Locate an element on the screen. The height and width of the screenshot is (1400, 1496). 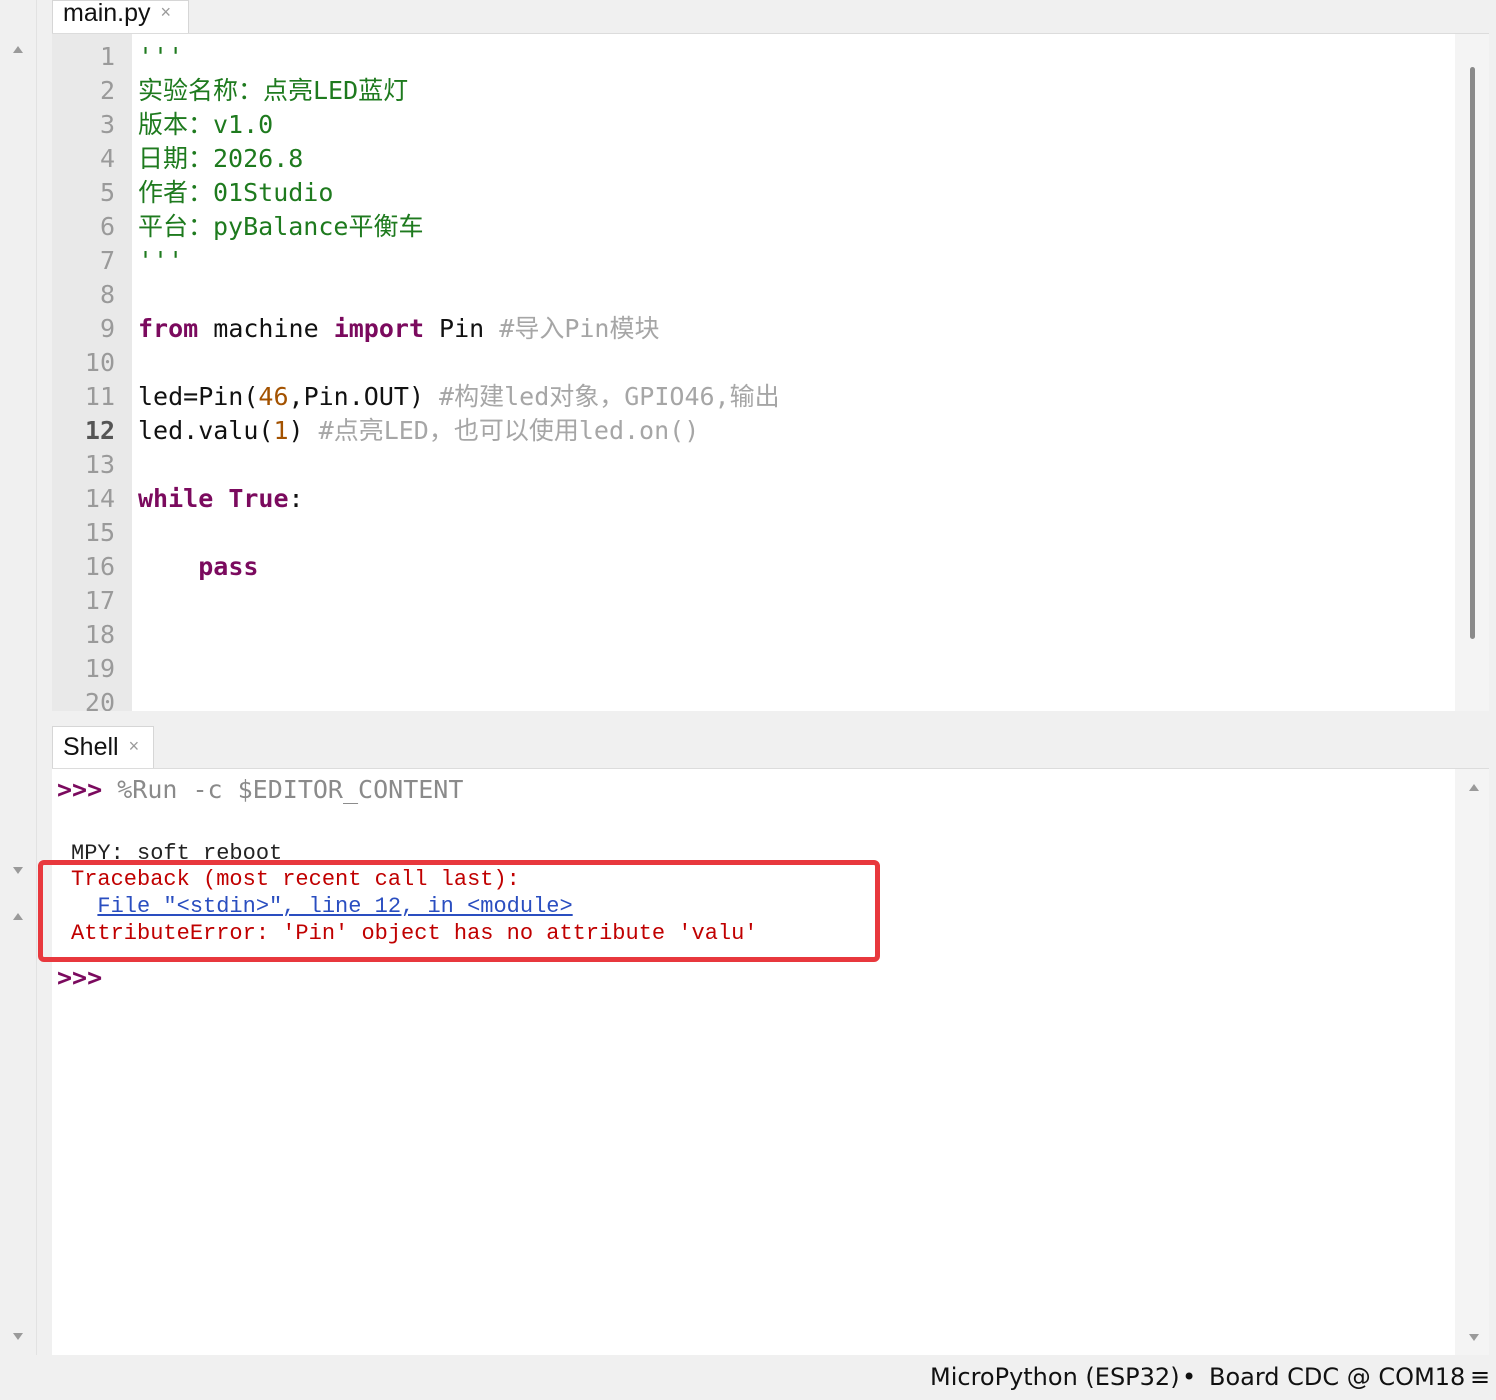
line-number: 9 is located at coordinates (107, 328).